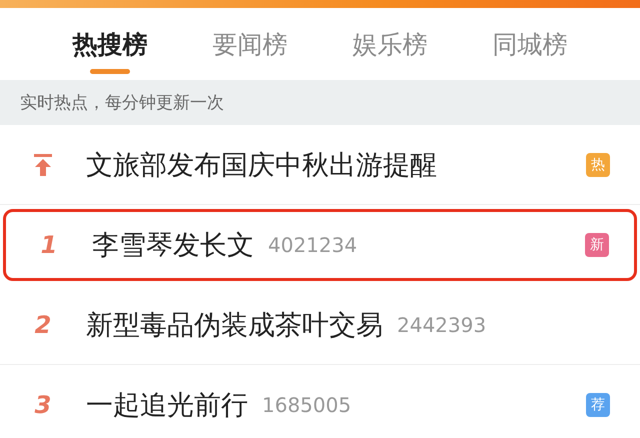 This screenshot has width=640, height=438. I want to click on topic-tag: 新, so click(597, 245).